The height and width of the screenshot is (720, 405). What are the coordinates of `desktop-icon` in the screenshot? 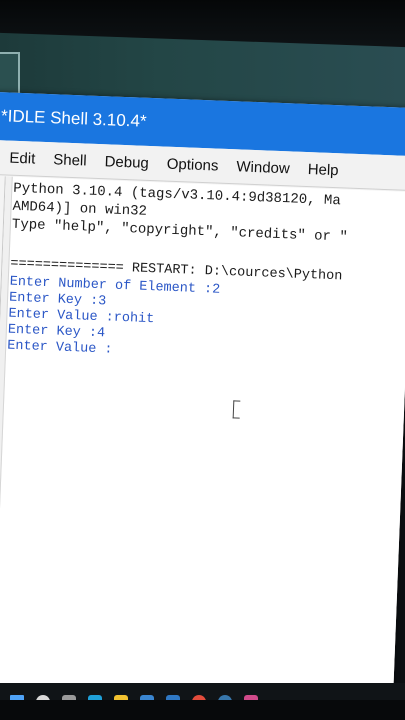 It's located at (10, 74).